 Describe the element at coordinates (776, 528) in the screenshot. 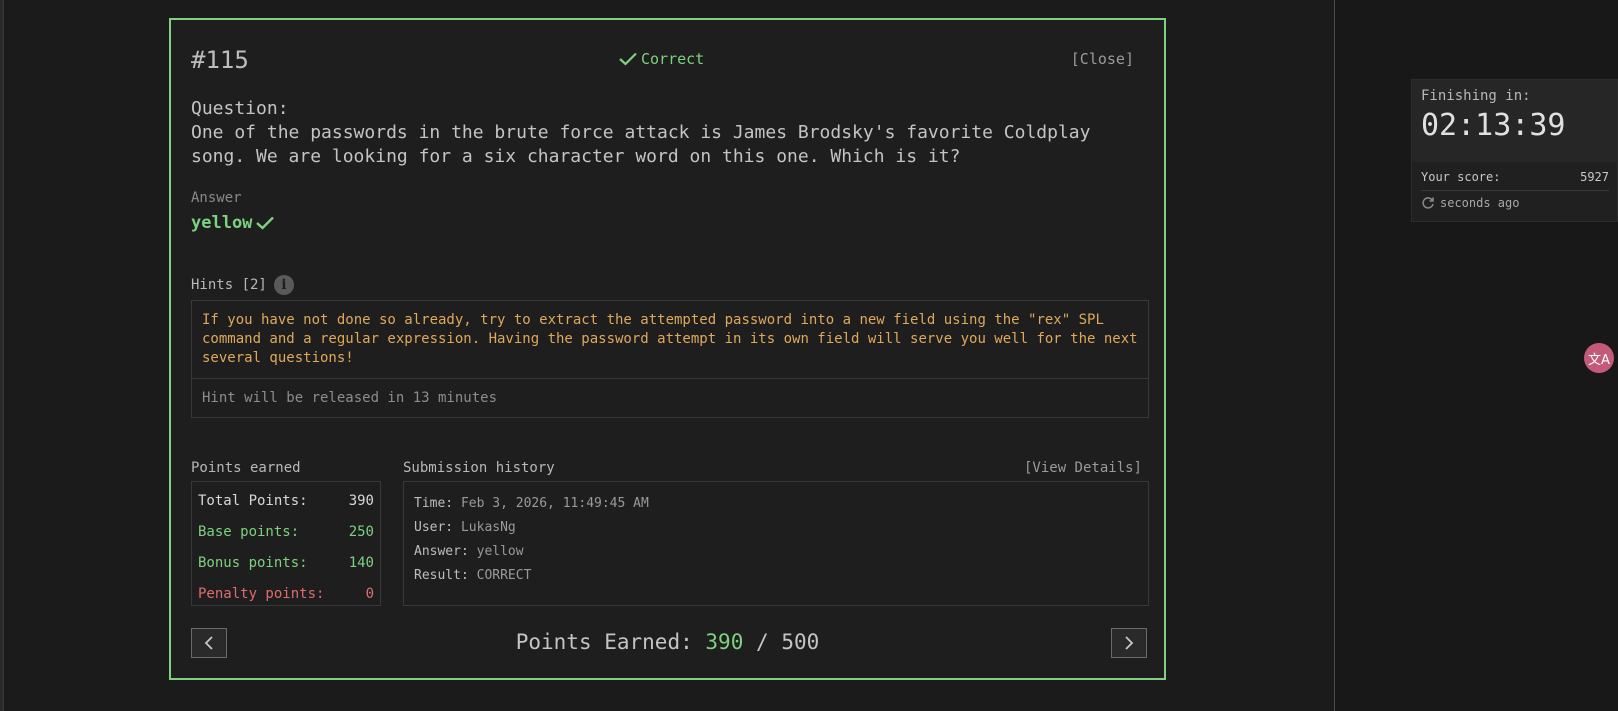

I see `submission-user-row: User: LukasNg` at that location.